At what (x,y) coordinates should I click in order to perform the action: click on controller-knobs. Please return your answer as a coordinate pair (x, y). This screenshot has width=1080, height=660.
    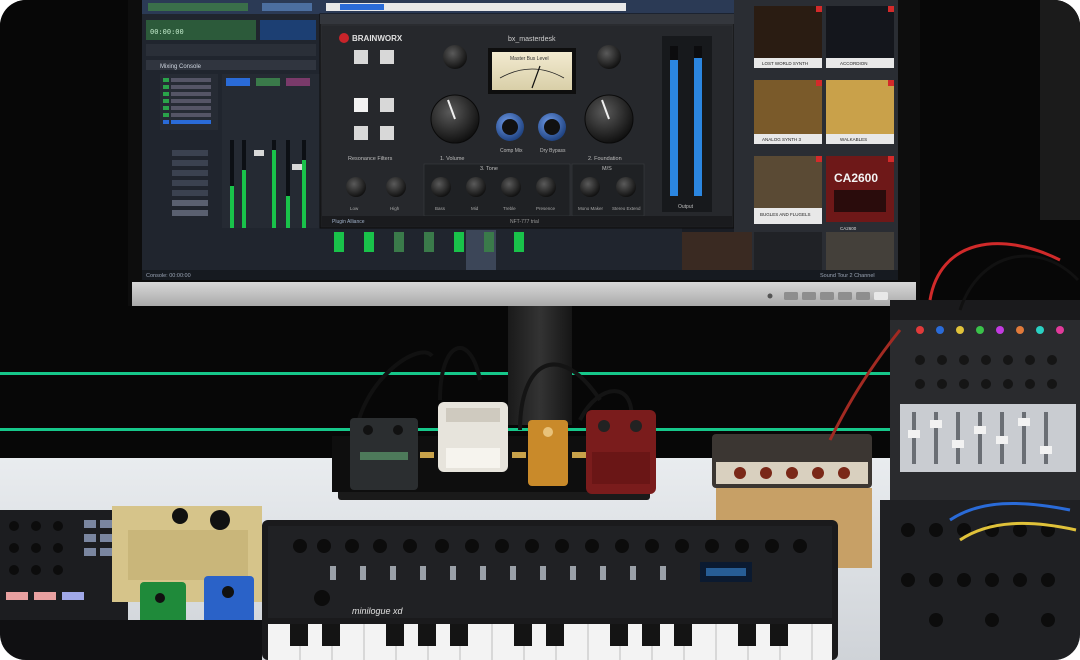
    Looking at the image, I should click on (36, 548).